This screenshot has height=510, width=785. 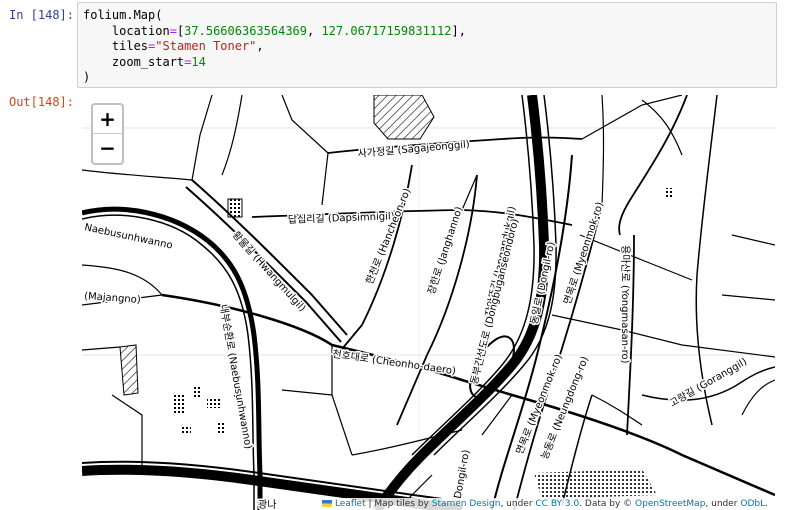 I want to click on label-goranggil: 고랑길 (Goranggil), so click(x=708, y=382).